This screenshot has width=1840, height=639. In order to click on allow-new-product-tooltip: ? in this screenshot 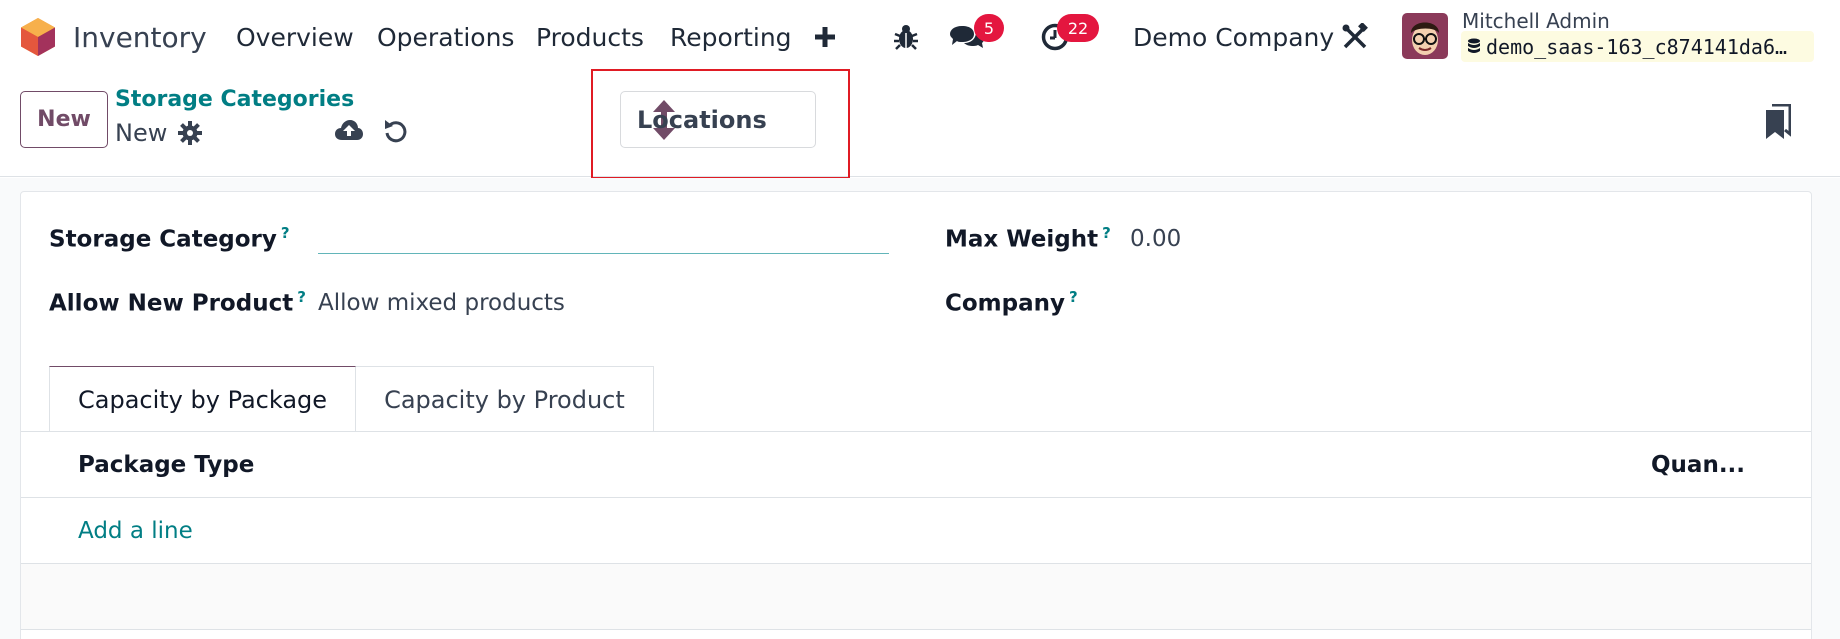, I will do `click(301, 297)`.